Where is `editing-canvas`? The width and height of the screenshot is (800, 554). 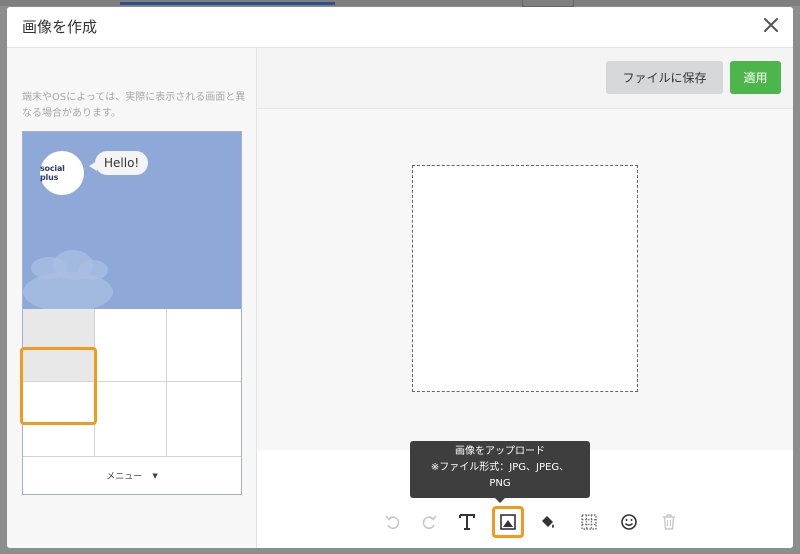
editing-canvas is located at coordinates (525, 278).